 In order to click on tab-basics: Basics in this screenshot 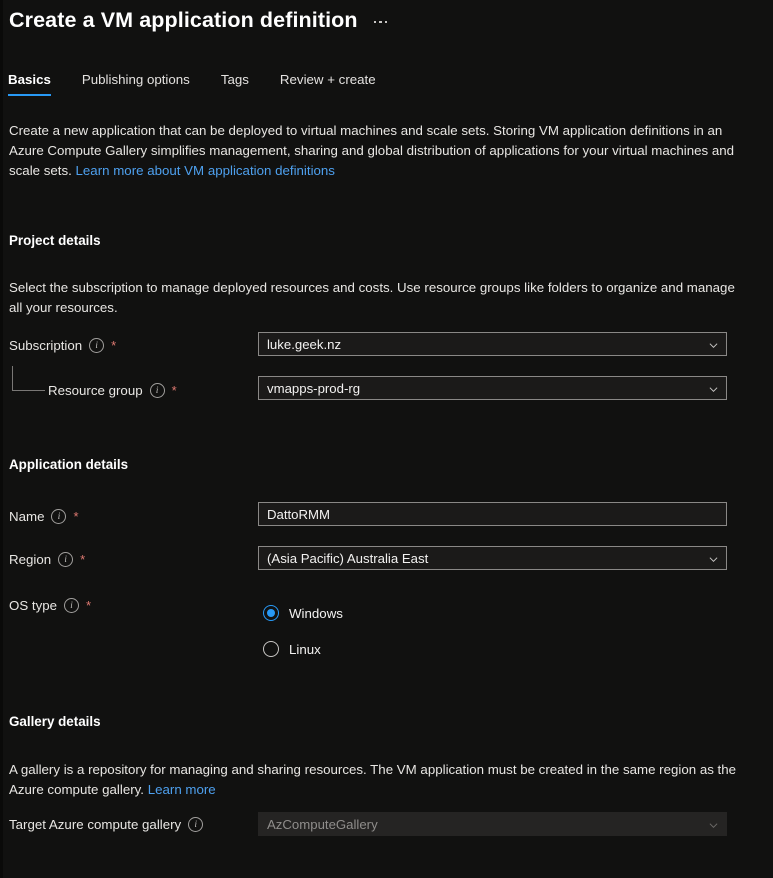, I will do `click(29, 84)`.